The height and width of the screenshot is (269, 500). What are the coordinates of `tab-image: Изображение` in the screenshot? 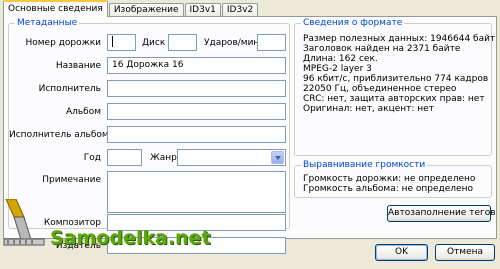 It's located at (146, 10).